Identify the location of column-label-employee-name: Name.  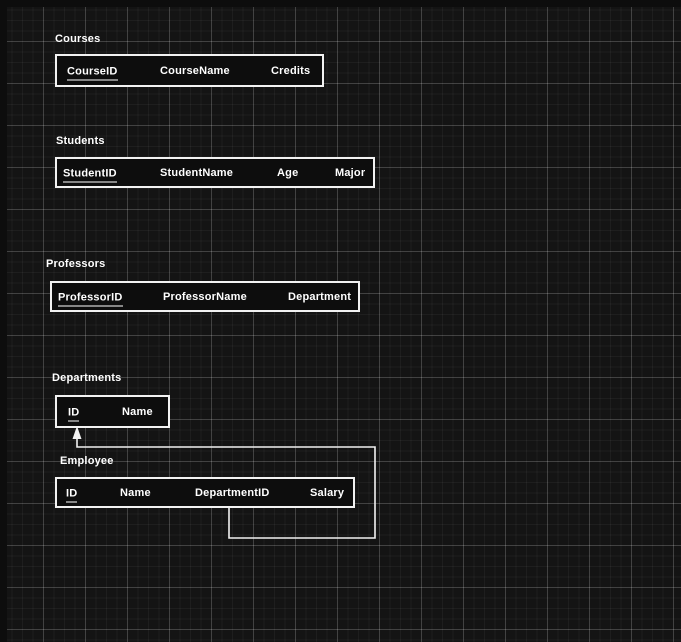
(135, 492).